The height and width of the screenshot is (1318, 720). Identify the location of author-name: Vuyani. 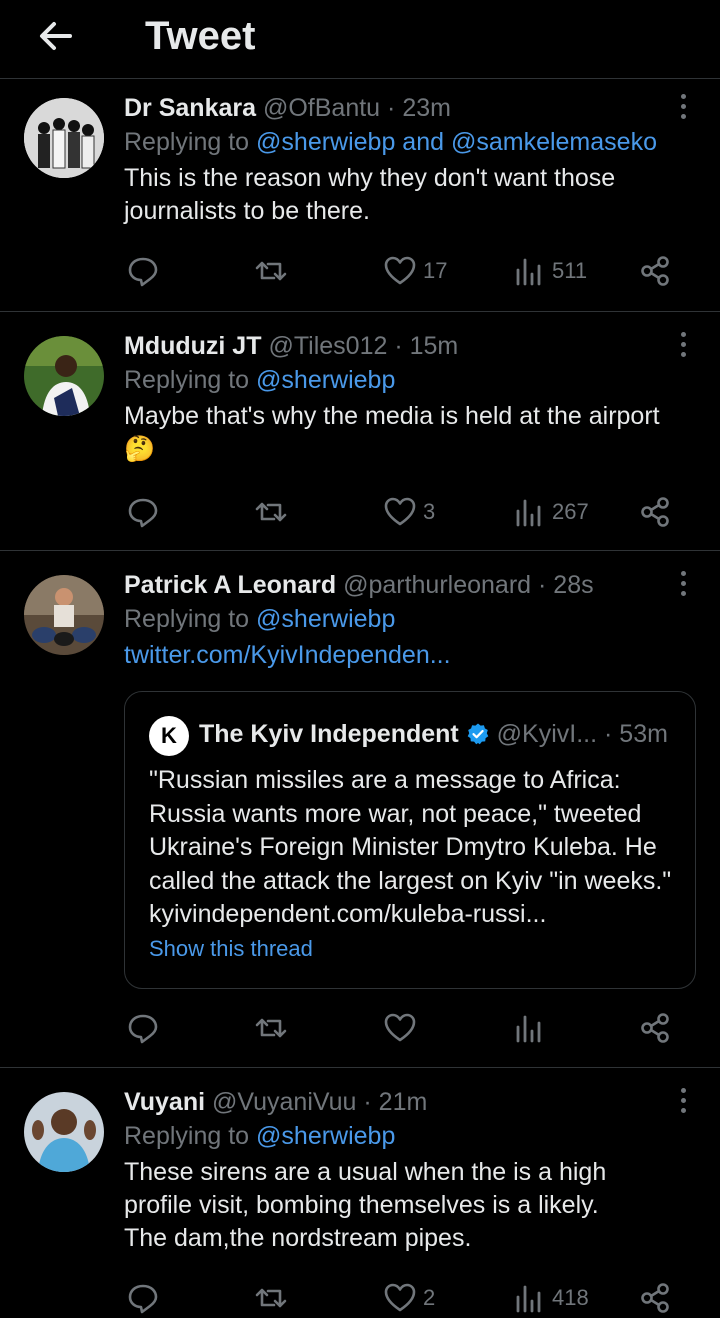
(164, 1102).